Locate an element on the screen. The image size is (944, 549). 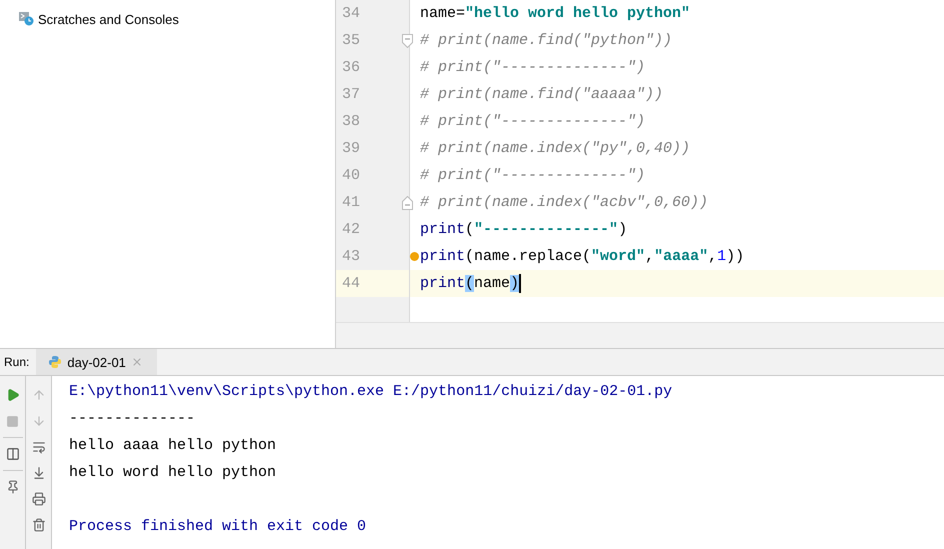
console-line: Process finished with exit code 0 is located at coordinates (218, 527).